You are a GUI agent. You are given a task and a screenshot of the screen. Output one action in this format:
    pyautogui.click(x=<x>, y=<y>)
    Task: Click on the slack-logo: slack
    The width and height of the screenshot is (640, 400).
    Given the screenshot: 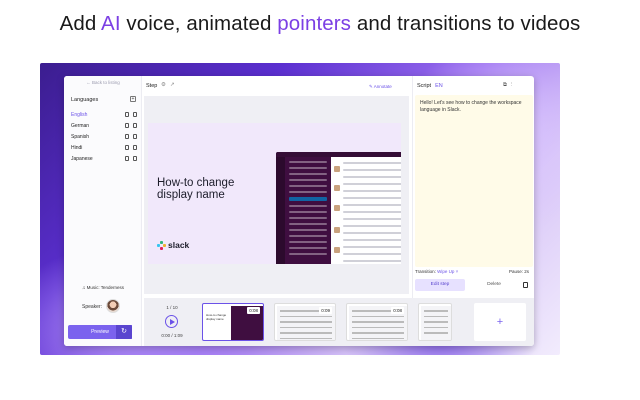 What is the action you would take?
    pyautogui.click(x=173, y=245)
    